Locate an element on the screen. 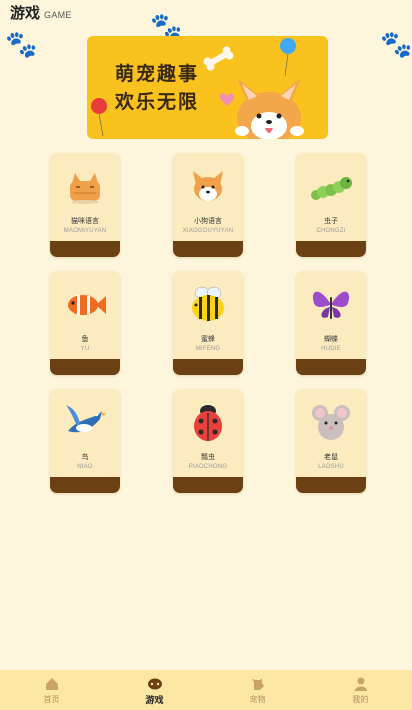  tab-label: 宠物 is located at coordinates (257, 699).